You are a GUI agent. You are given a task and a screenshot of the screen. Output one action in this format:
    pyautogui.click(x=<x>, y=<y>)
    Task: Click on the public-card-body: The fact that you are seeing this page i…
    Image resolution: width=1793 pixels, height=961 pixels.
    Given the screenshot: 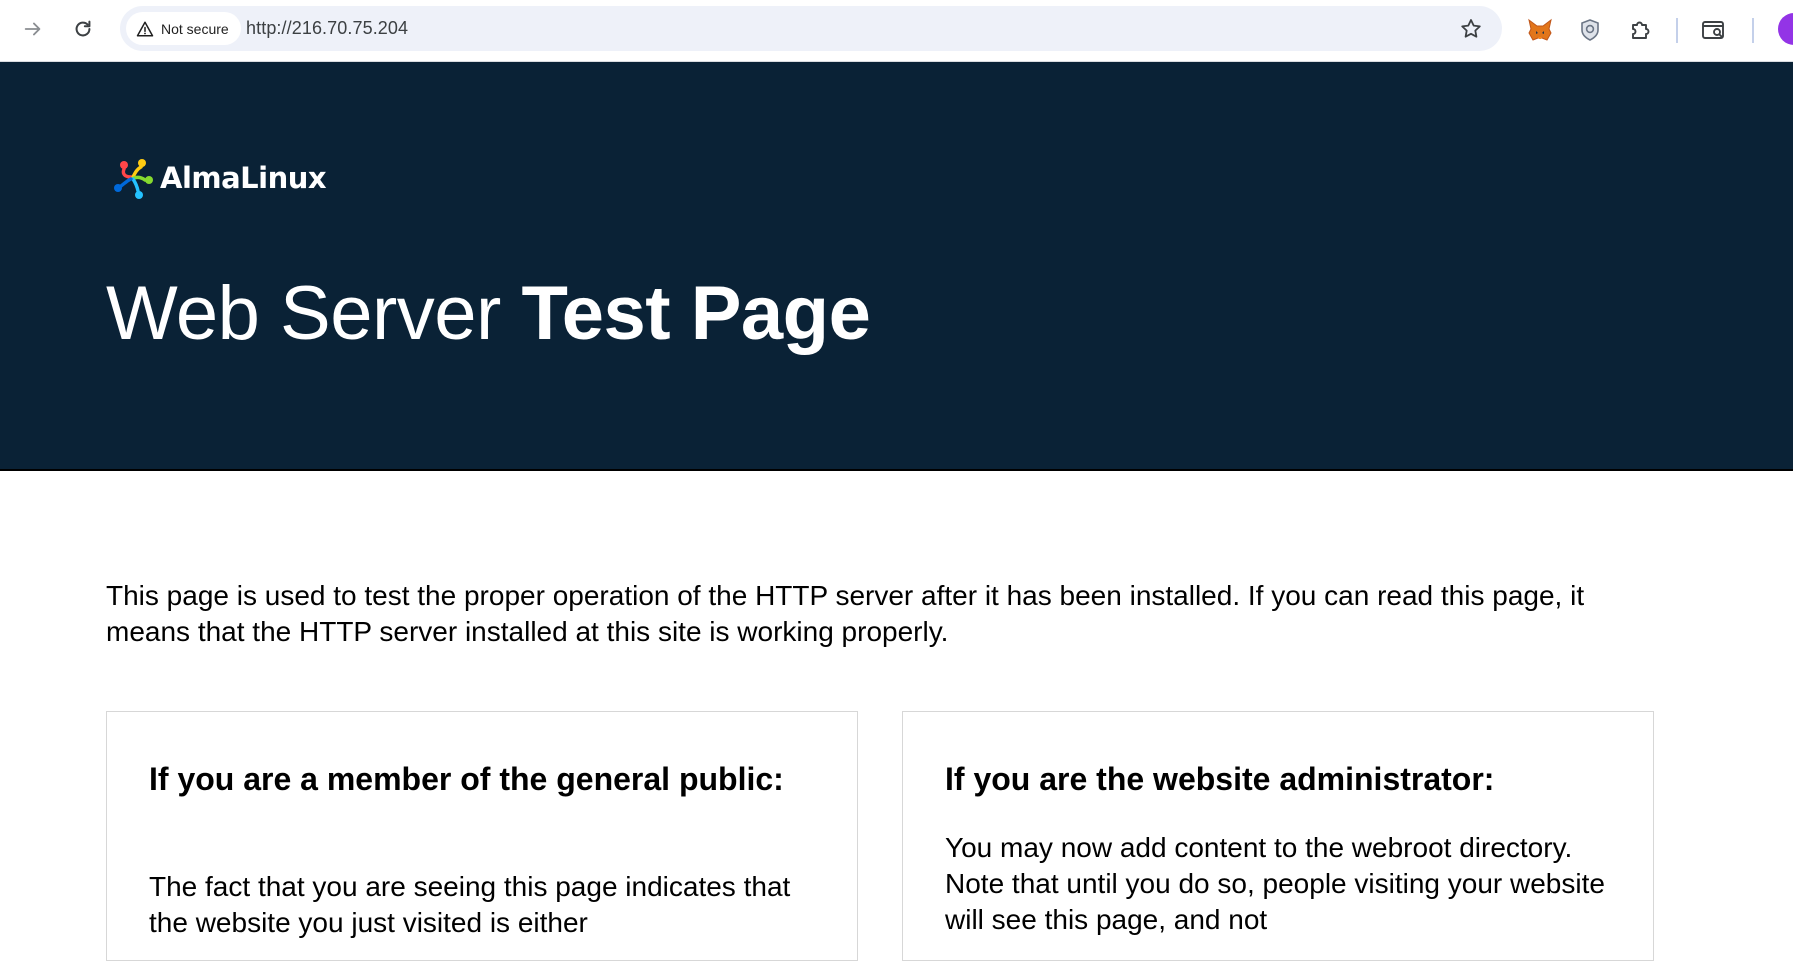 What is the action you would take?
    pyautogui.click(x=470, y=904)
    